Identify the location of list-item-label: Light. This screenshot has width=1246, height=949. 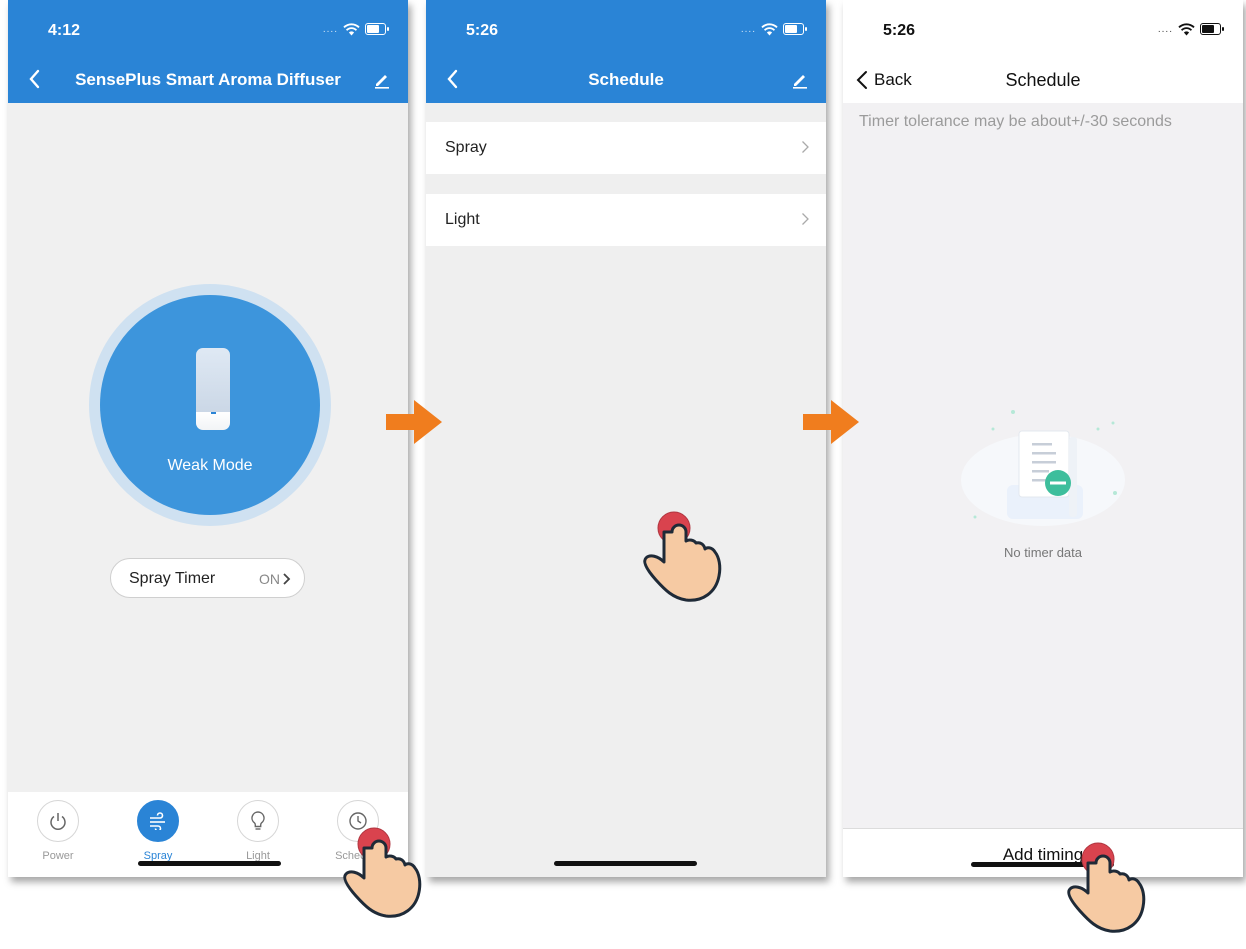
(462, 219).